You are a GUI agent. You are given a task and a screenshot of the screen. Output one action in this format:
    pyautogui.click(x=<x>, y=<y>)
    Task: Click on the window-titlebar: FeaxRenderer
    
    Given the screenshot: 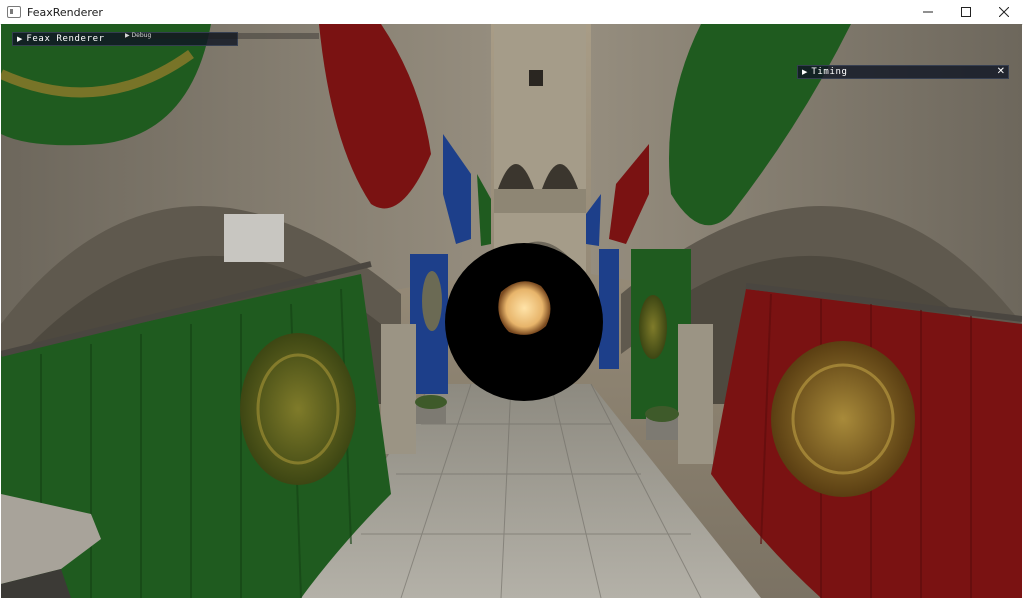 What is the action you would take?
    pyautogui.click(x=511, y=12)
    